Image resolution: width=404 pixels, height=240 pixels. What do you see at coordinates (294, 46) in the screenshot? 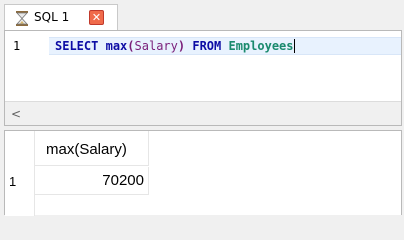
I see `text-caret` at bounding box center [294, 46].